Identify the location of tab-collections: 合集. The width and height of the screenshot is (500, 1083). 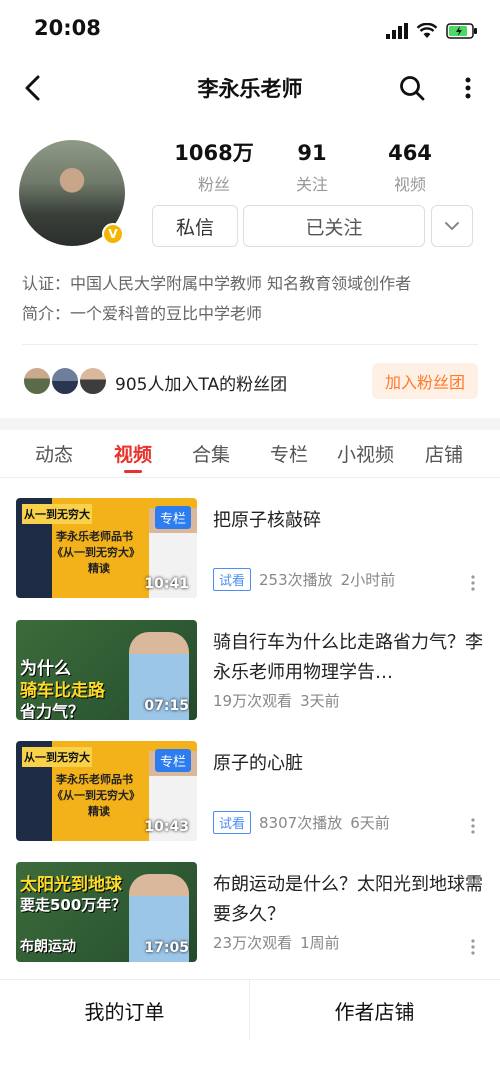
(211, 453).